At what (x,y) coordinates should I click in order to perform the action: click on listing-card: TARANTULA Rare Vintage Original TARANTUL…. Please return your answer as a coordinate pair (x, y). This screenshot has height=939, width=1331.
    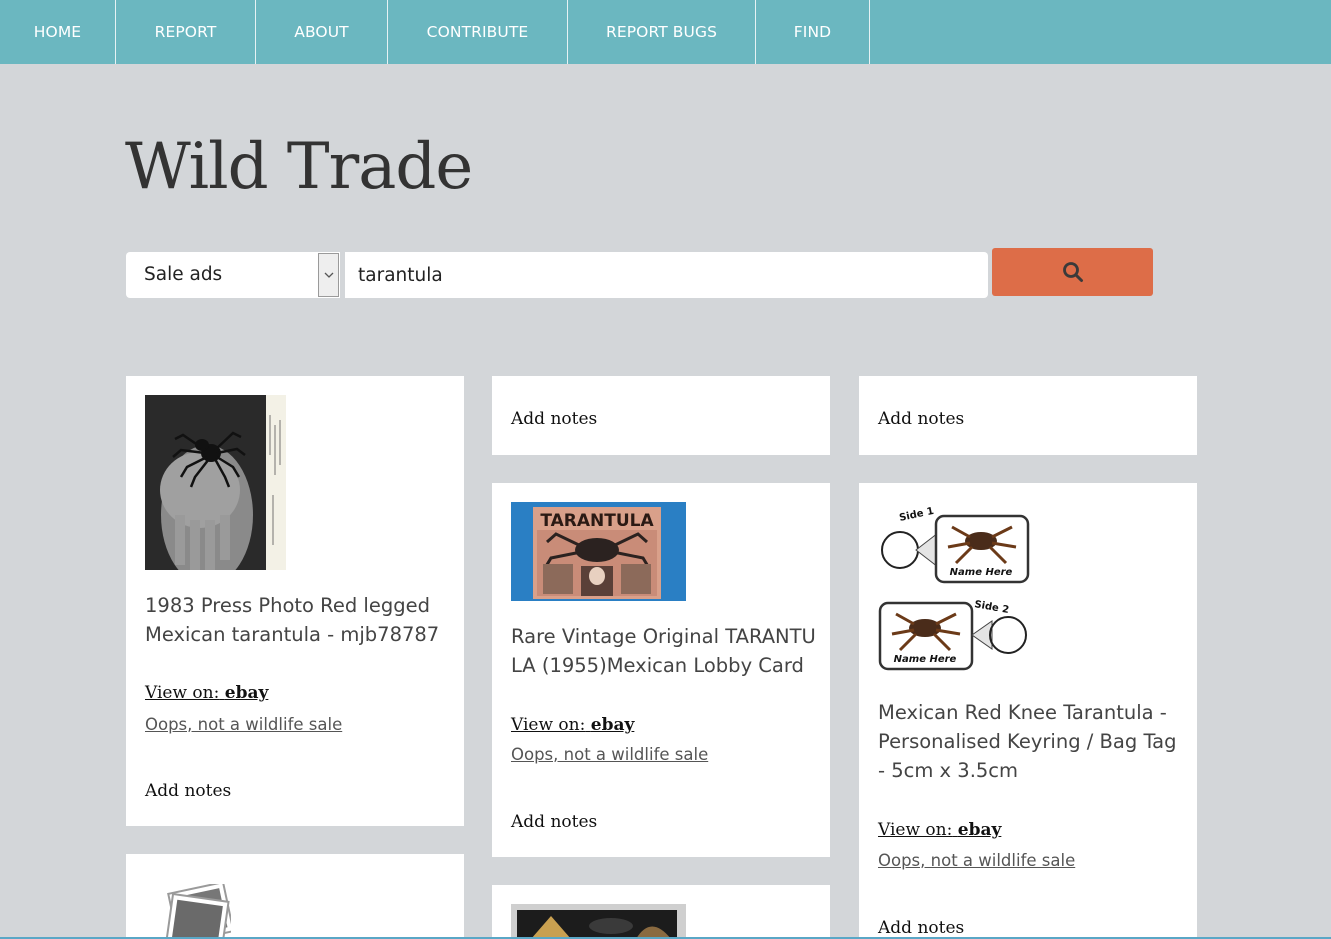
    Looking at the image, I should click on (661, 670).